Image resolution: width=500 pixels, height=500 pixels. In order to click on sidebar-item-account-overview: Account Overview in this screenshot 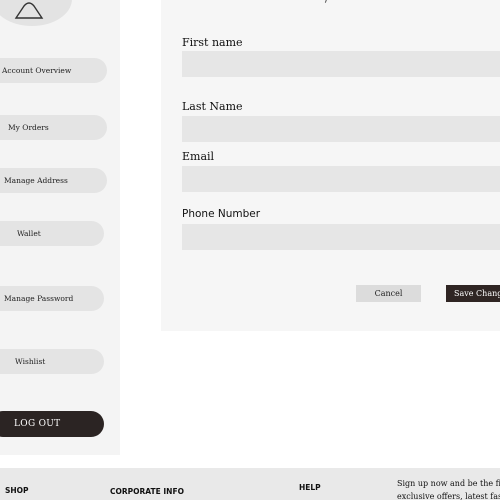, I will do `click(53, 70)`.